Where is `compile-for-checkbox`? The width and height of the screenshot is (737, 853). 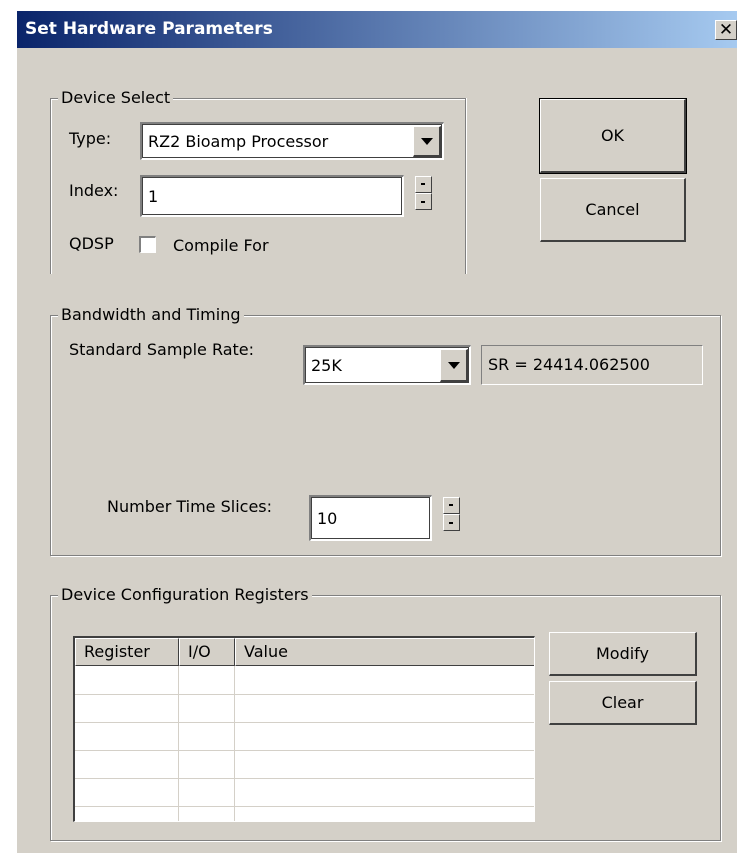 compile-for-checkbox is located at coordinates (147, 244).